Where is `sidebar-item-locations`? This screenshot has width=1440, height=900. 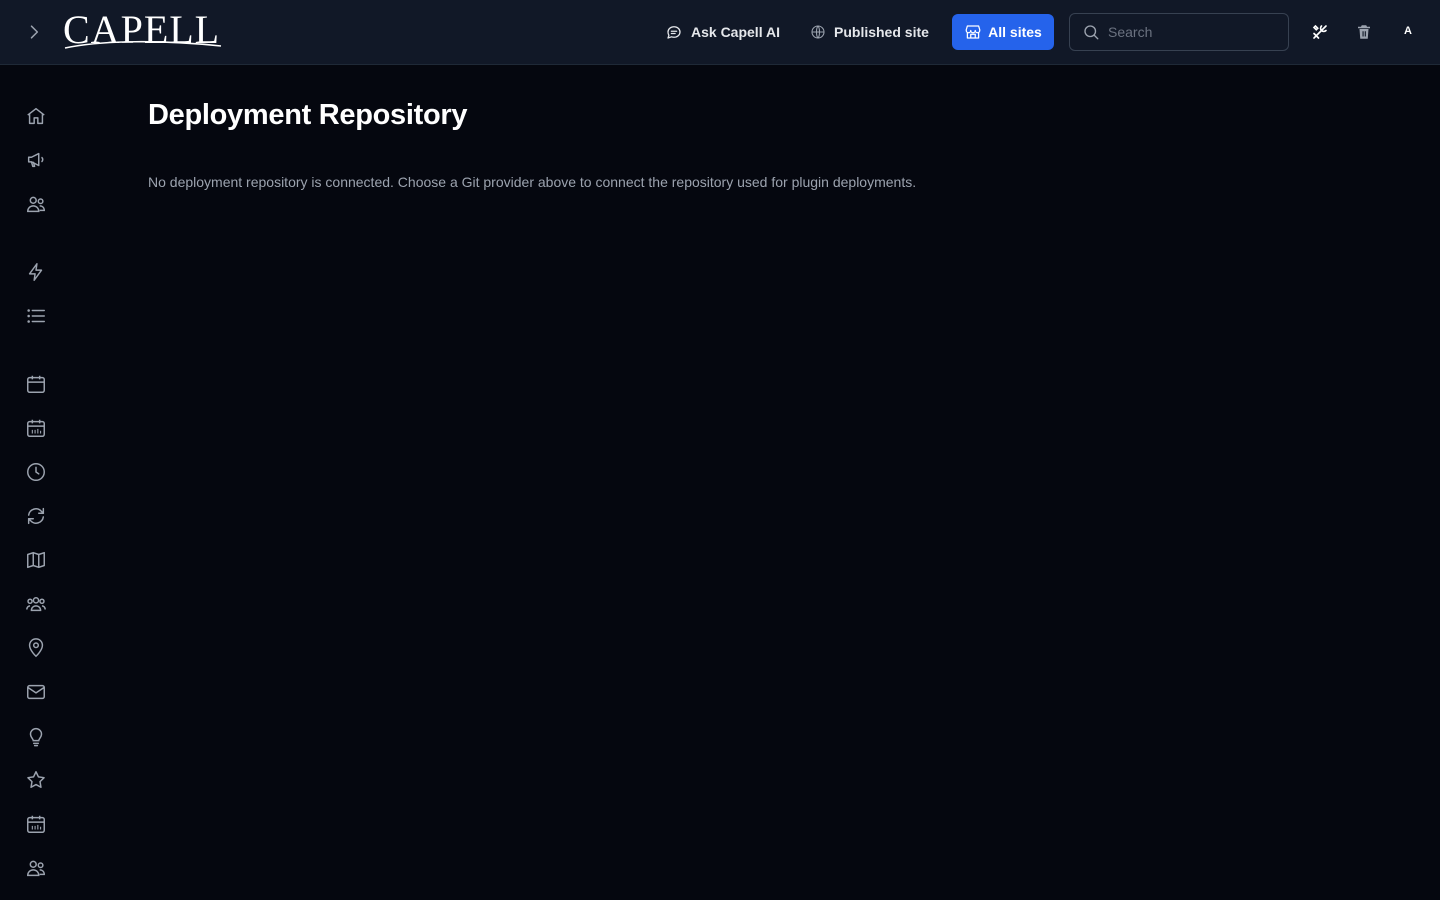 sidebar-item-locations is located at coordinates (36, 648).